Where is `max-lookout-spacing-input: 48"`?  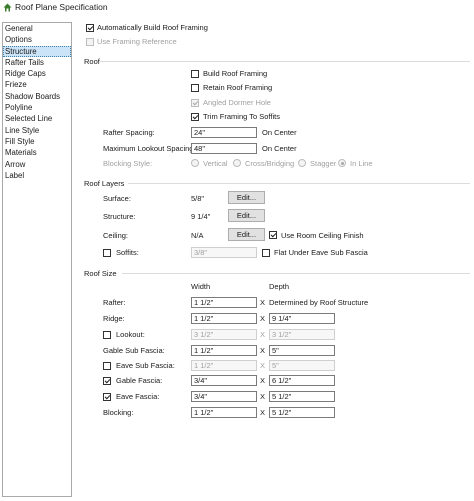
max-lookout-spacing-input: 48" is located at coordinates (224, 148).